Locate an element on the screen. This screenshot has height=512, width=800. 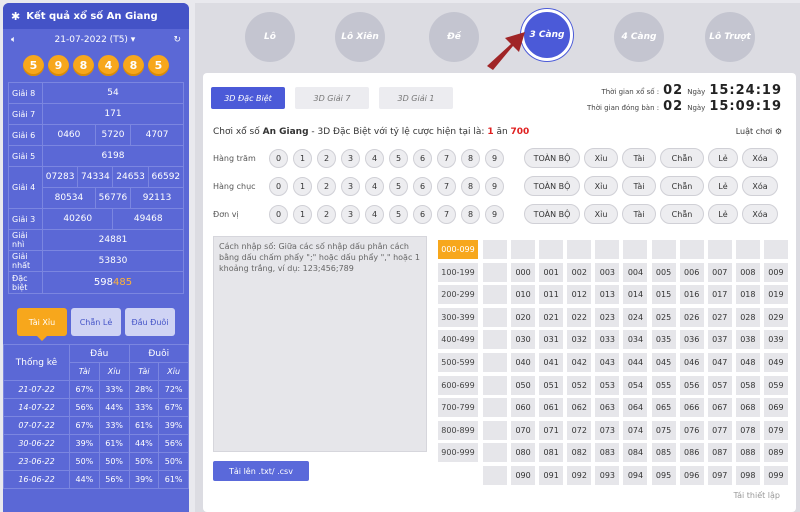
number-cell: 098 is located at coordinates (747, 475).